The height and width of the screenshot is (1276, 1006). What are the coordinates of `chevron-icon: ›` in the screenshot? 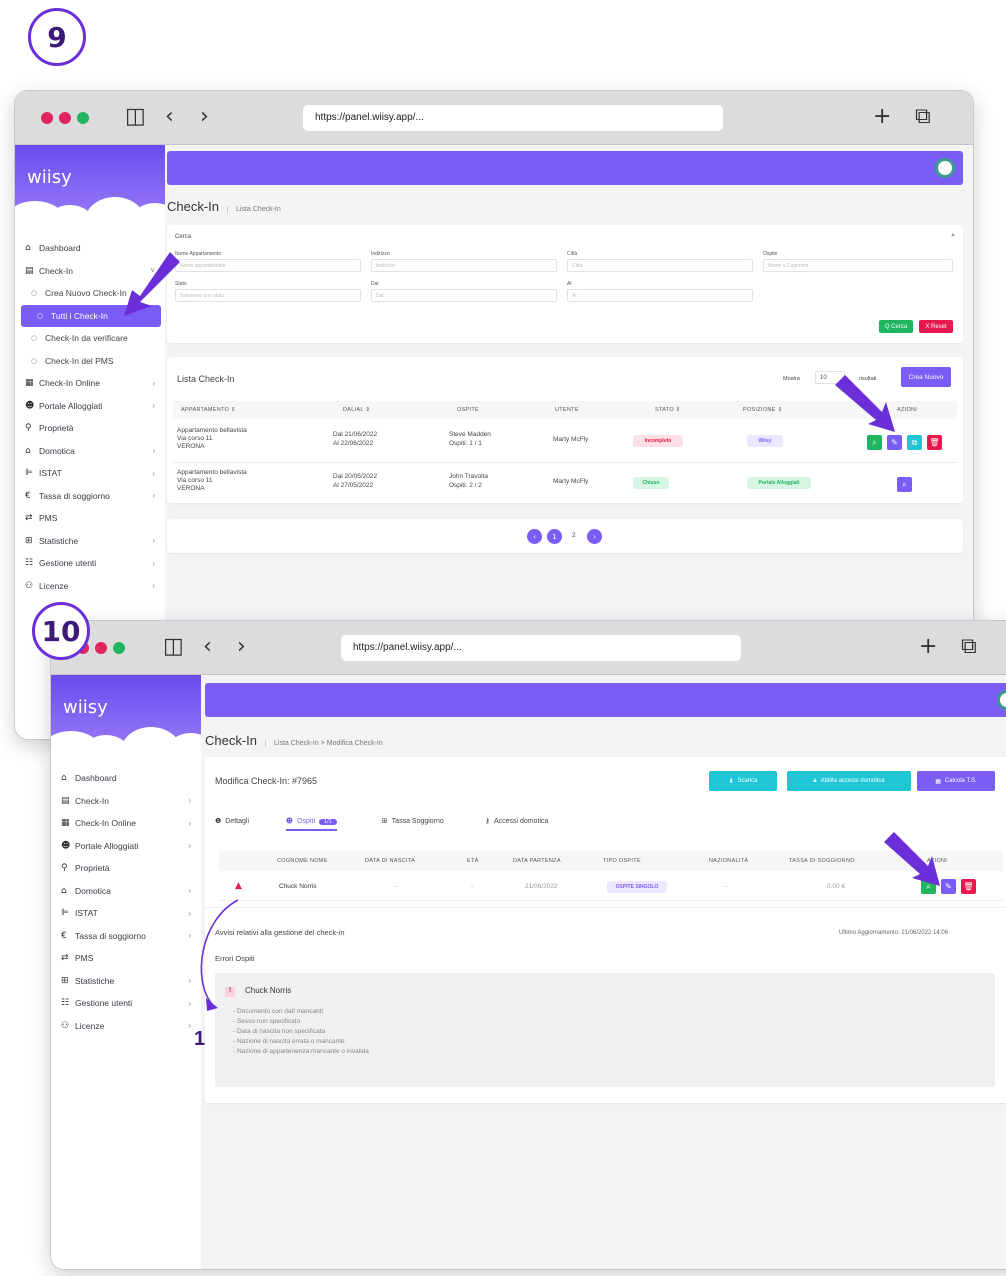 It's located at (189, 823).